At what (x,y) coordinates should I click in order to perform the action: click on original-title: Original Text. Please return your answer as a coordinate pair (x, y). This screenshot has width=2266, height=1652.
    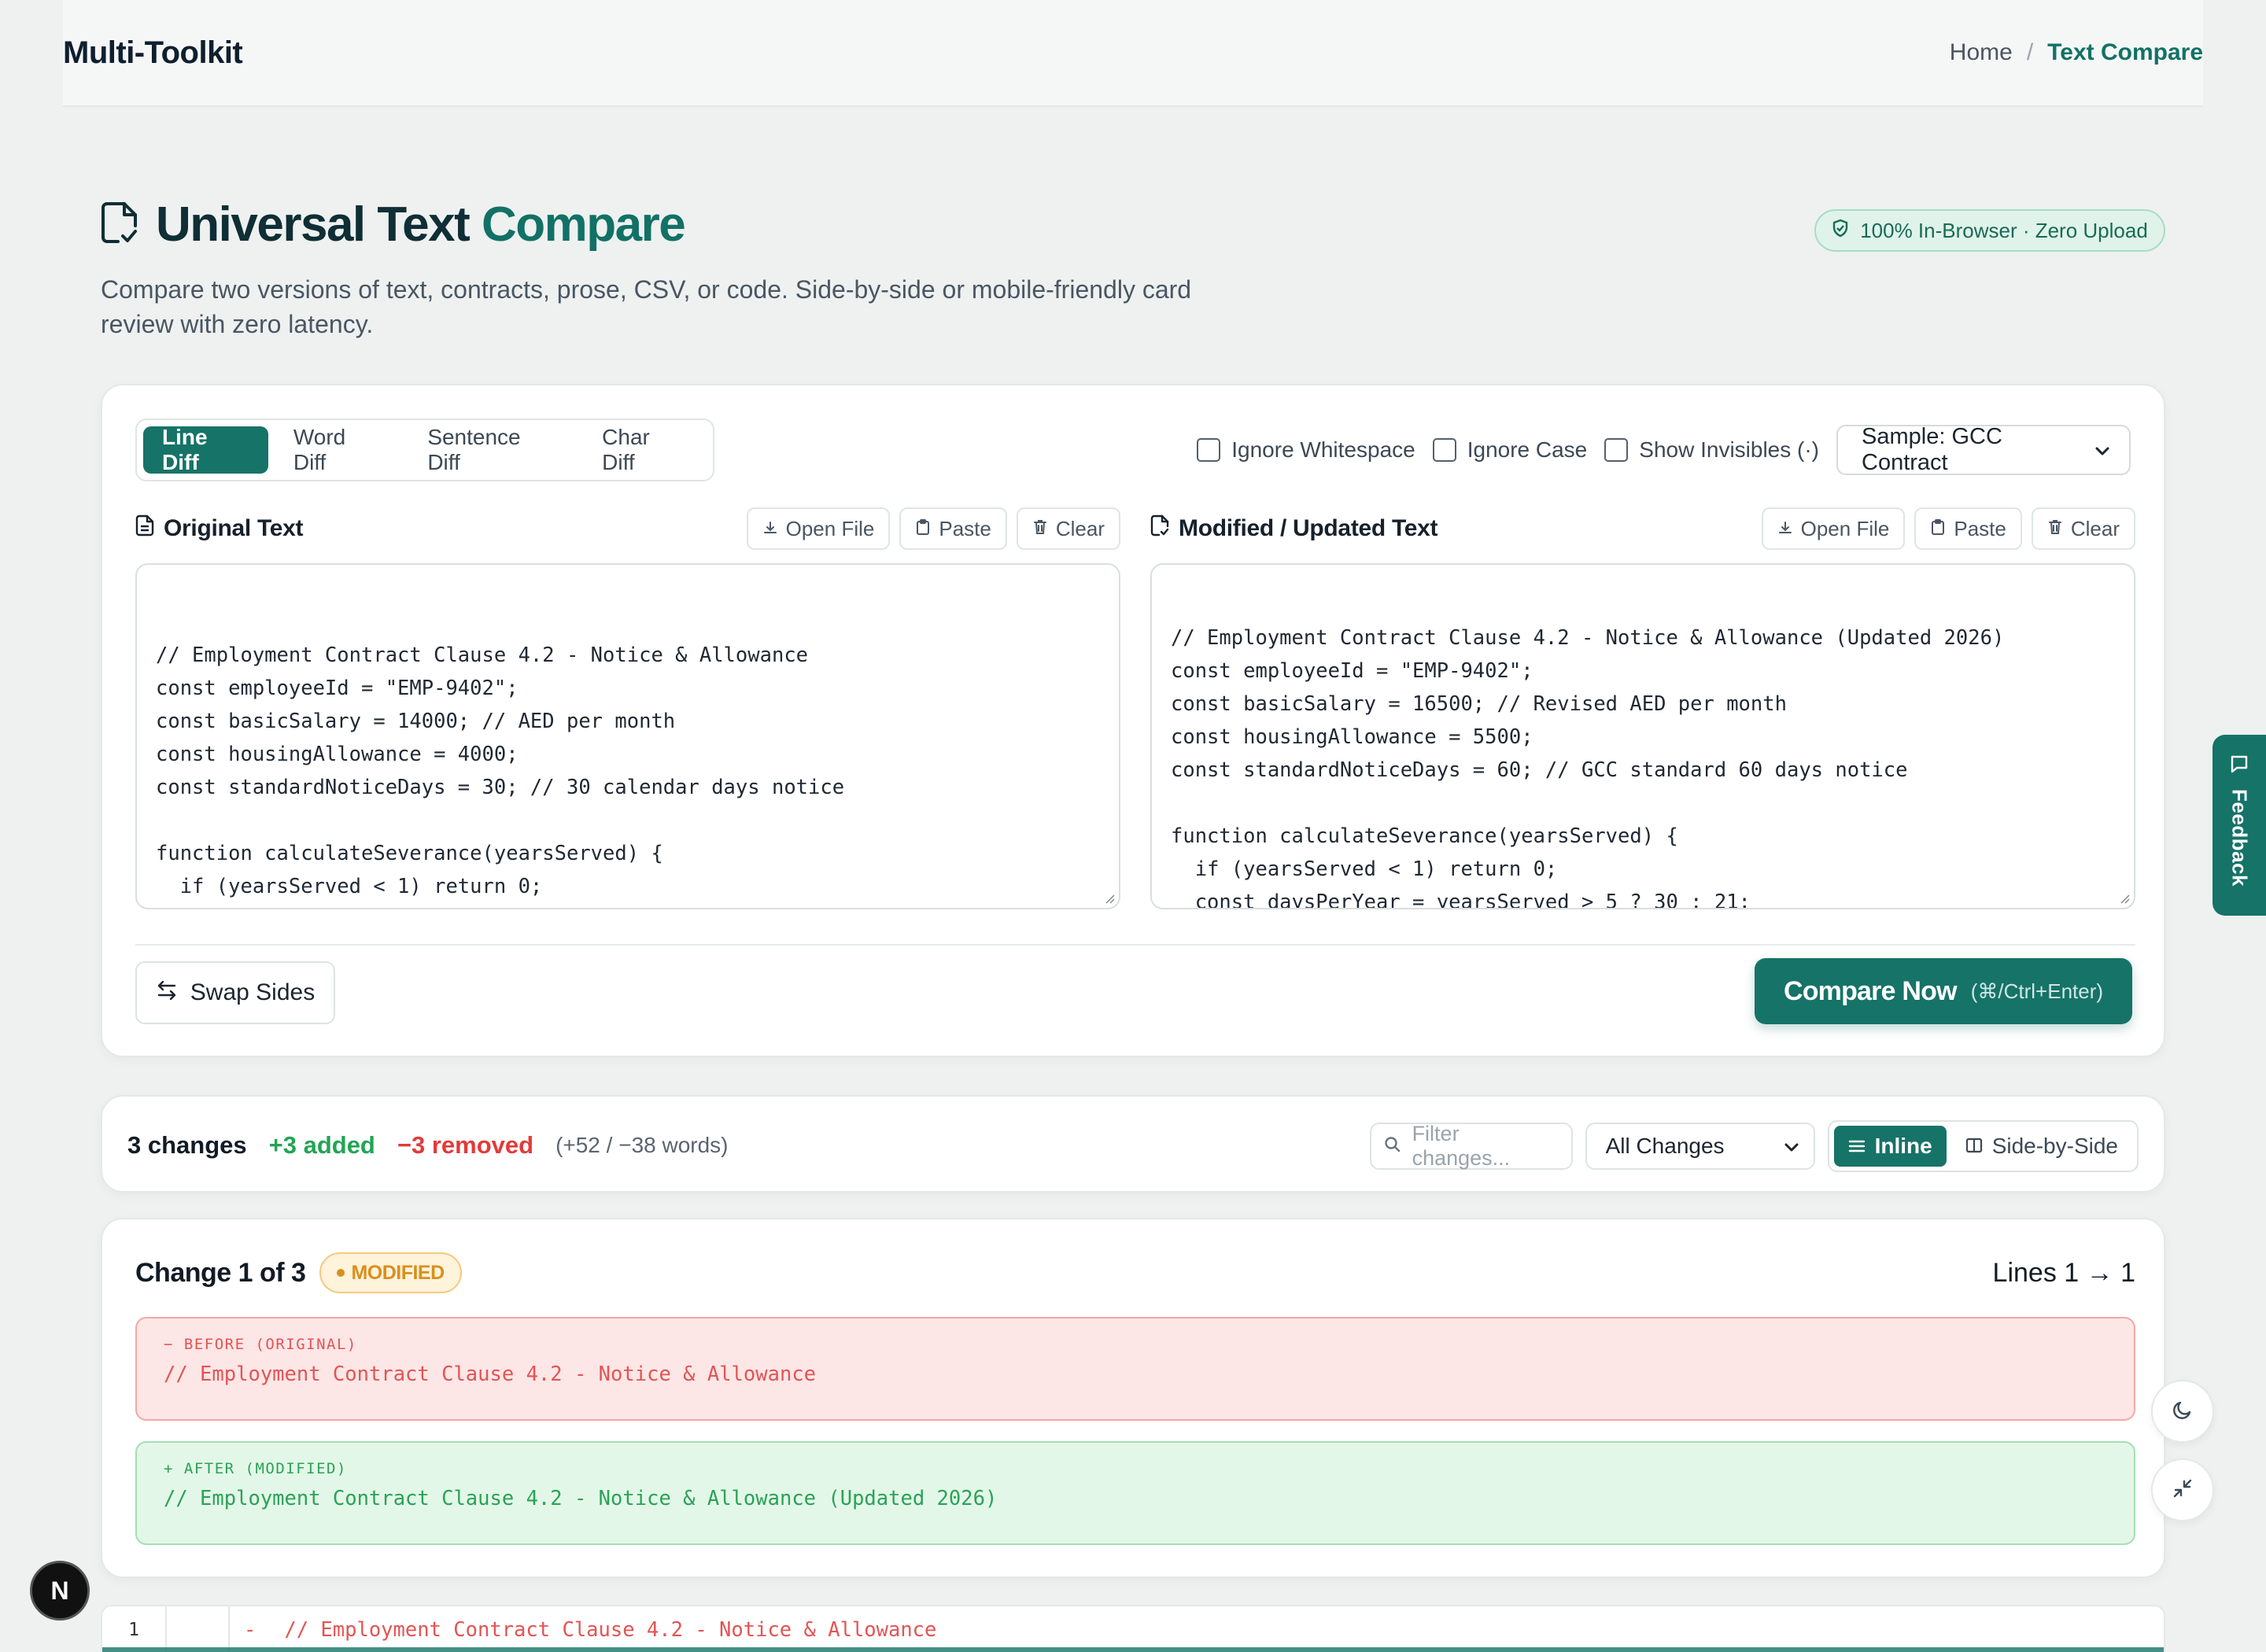
    Looking at the image, I should click on (219, 528).